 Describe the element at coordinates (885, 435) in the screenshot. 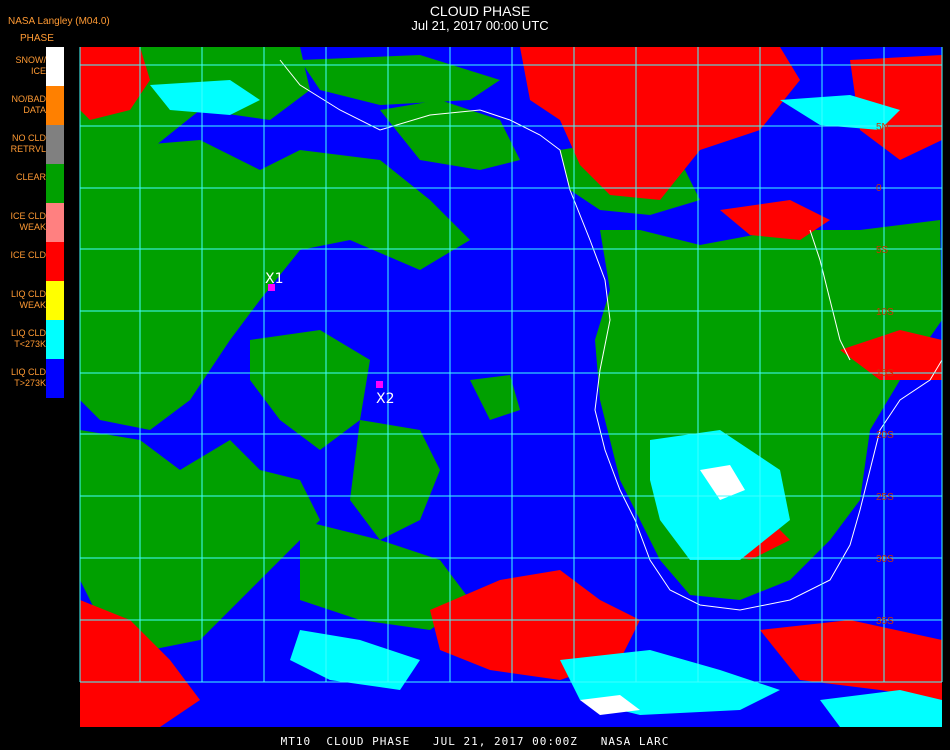

I see `lat-label: 20S` at that location.